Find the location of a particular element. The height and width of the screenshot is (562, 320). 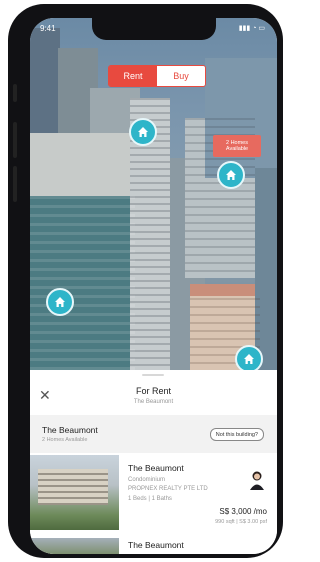

listing-card: The Beaumont is located at coordinates (153, 545).